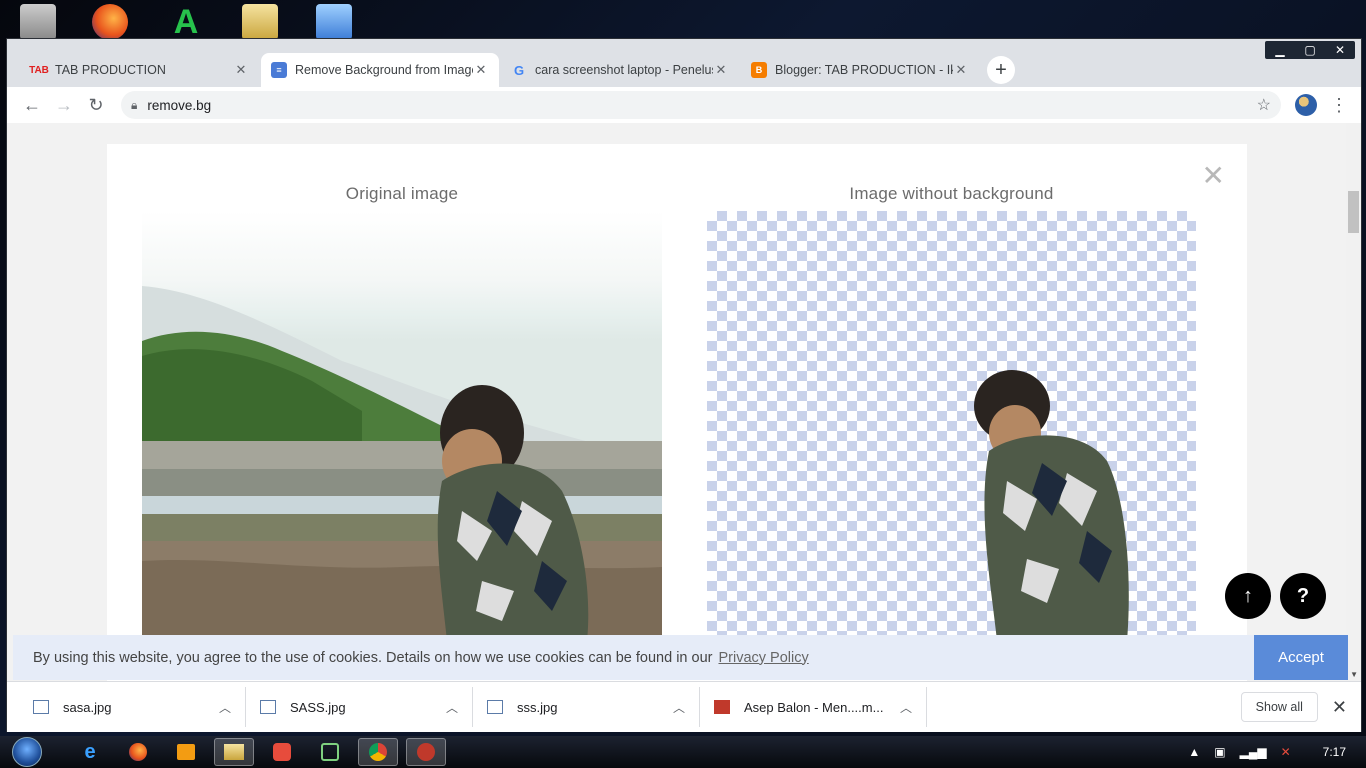 This screenshot has height=768, width=1366. Describe the element at coordinates (624, 70) in the screenshot. I see `tab-title: cara screenshot laptop - Penelusuran` at that location.